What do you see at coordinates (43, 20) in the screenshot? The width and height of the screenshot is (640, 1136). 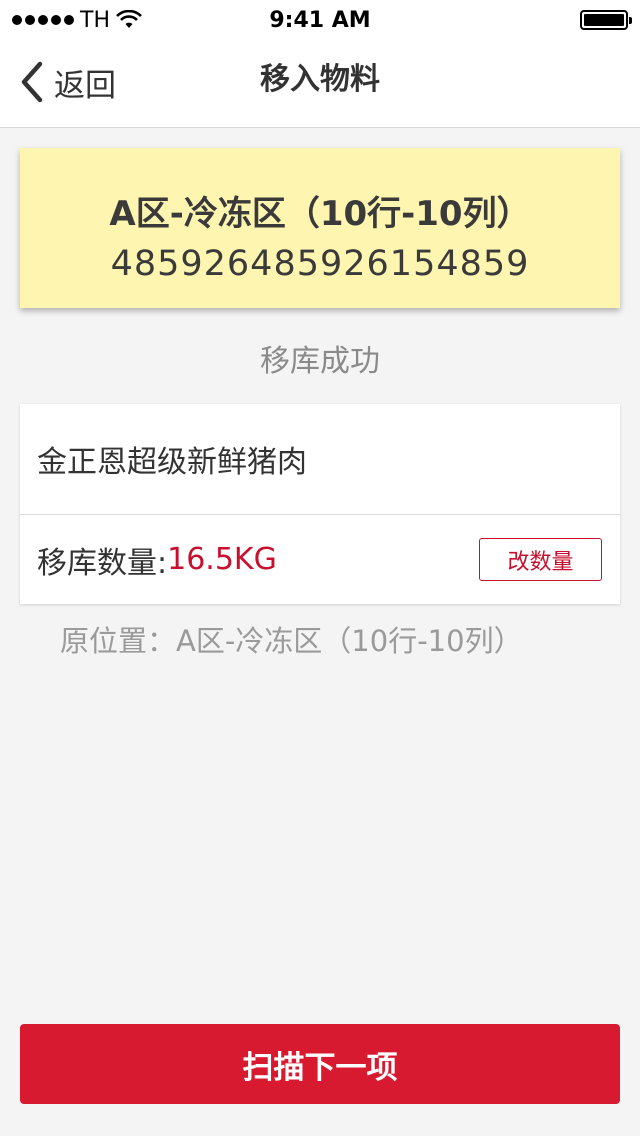 I see `signal-icon` at bounding box center [43, 20].